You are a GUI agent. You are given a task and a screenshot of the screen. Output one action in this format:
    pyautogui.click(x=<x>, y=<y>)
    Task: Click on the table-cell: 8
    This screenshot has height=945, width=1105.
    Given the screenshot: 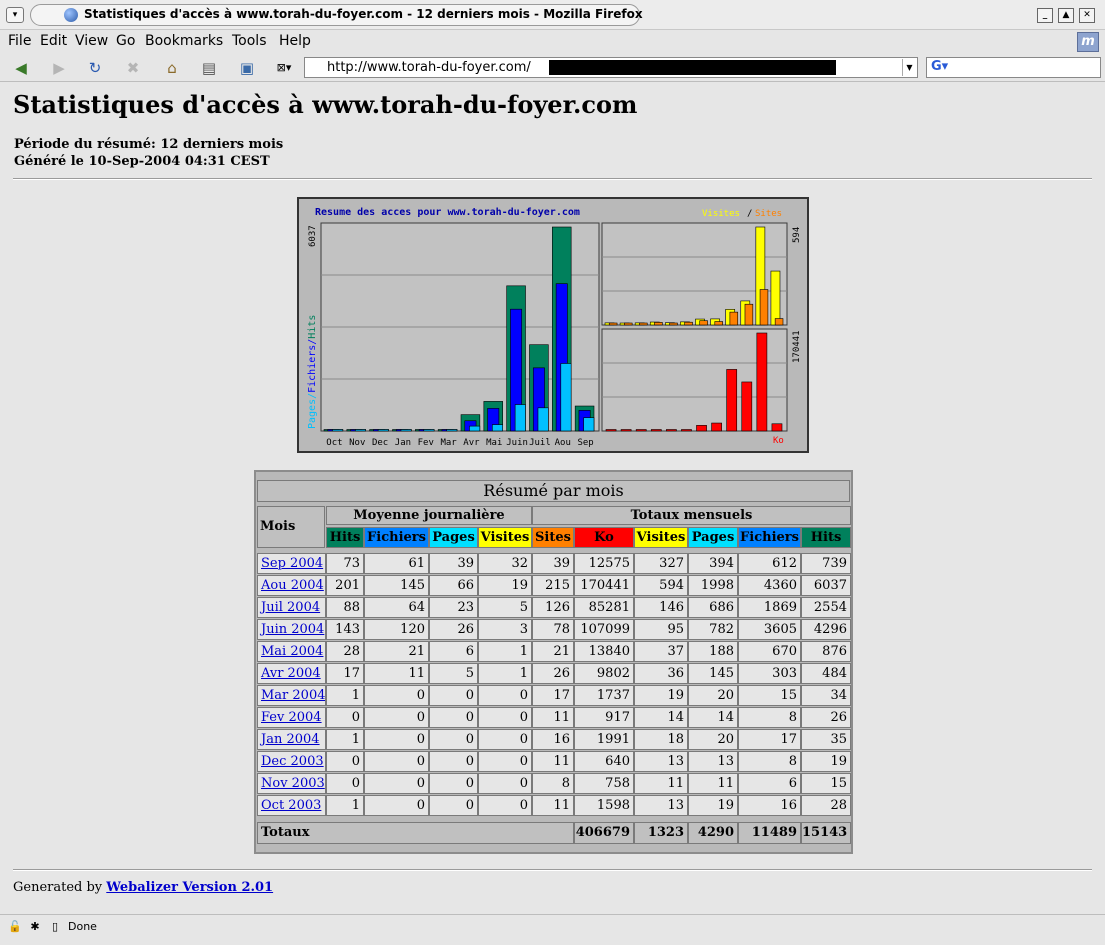 What is the action you would take?
    pyautogui.click(x=769, y=761)
    